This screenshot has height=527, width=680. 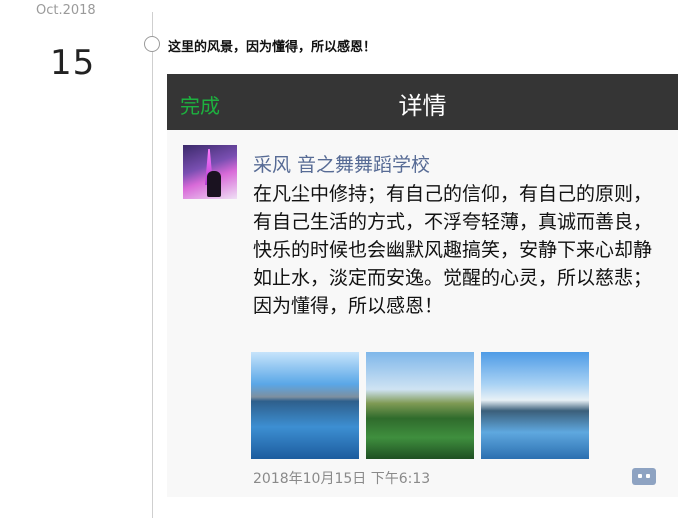 I want to click on photo-lake-landscape, so click(x=305, y=405).